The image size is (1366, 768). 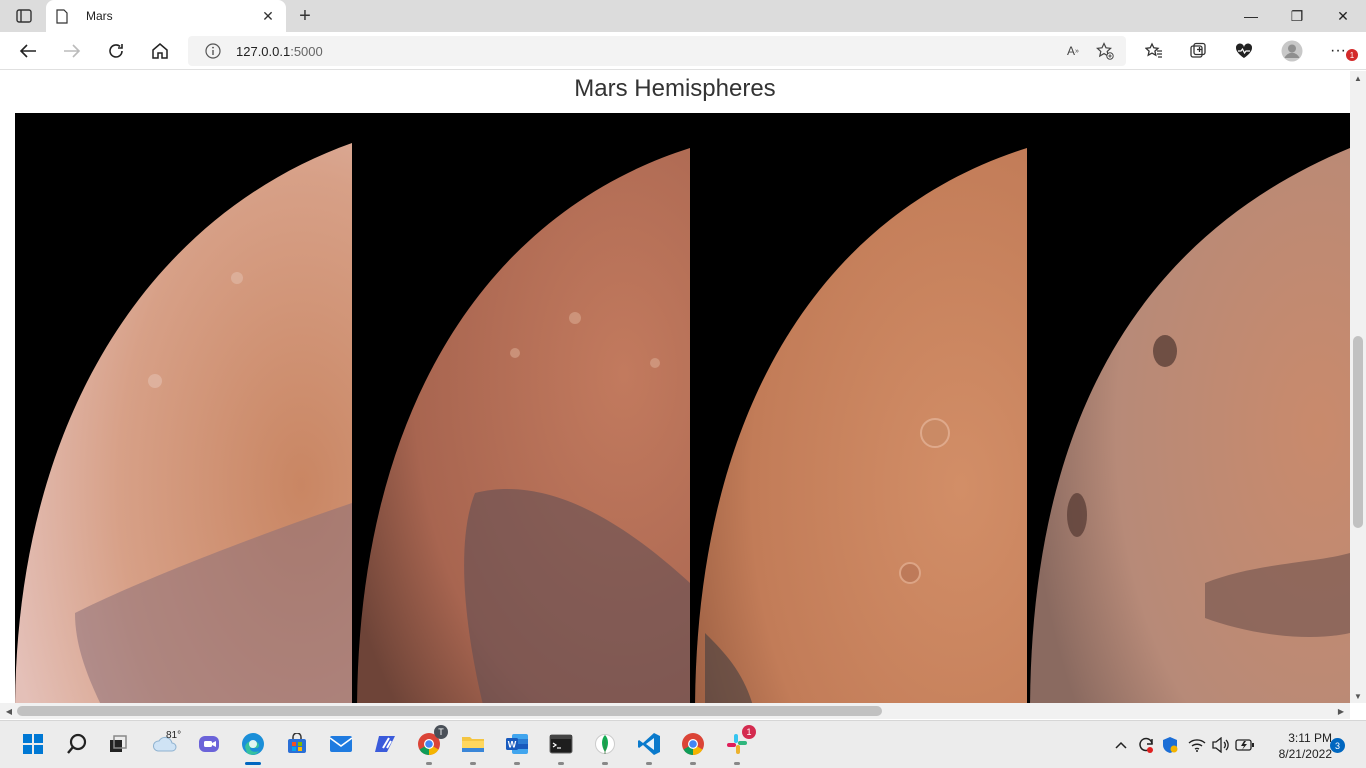 I want to click on chrome-profile-badge: T, so click(x=441, y=732).